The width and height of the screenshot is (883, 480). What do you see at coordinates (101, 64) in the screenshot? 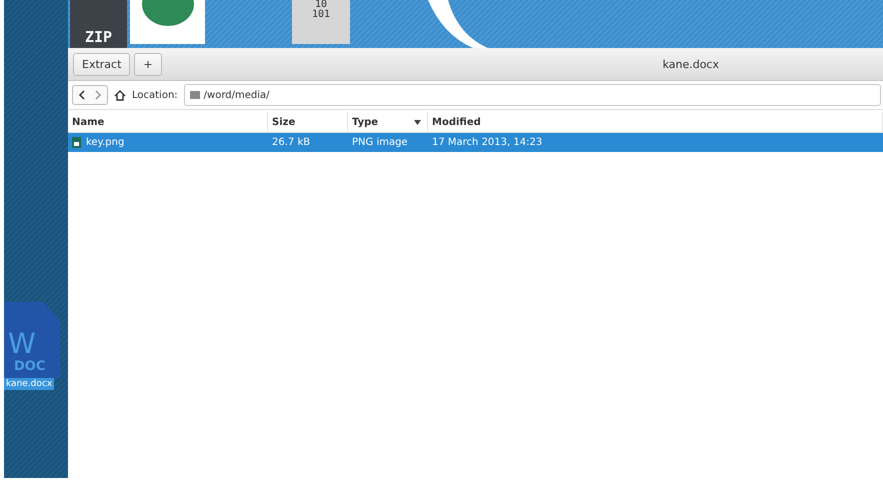
I see `extract-button: Extract` at bounding box center [101, 64].